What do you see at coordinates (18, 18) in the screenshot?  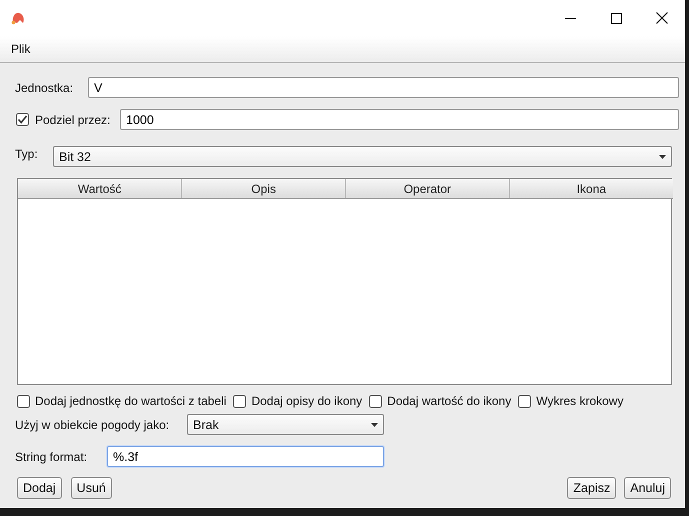 I see `app-logo-icon` at bounding box center [18, 18].